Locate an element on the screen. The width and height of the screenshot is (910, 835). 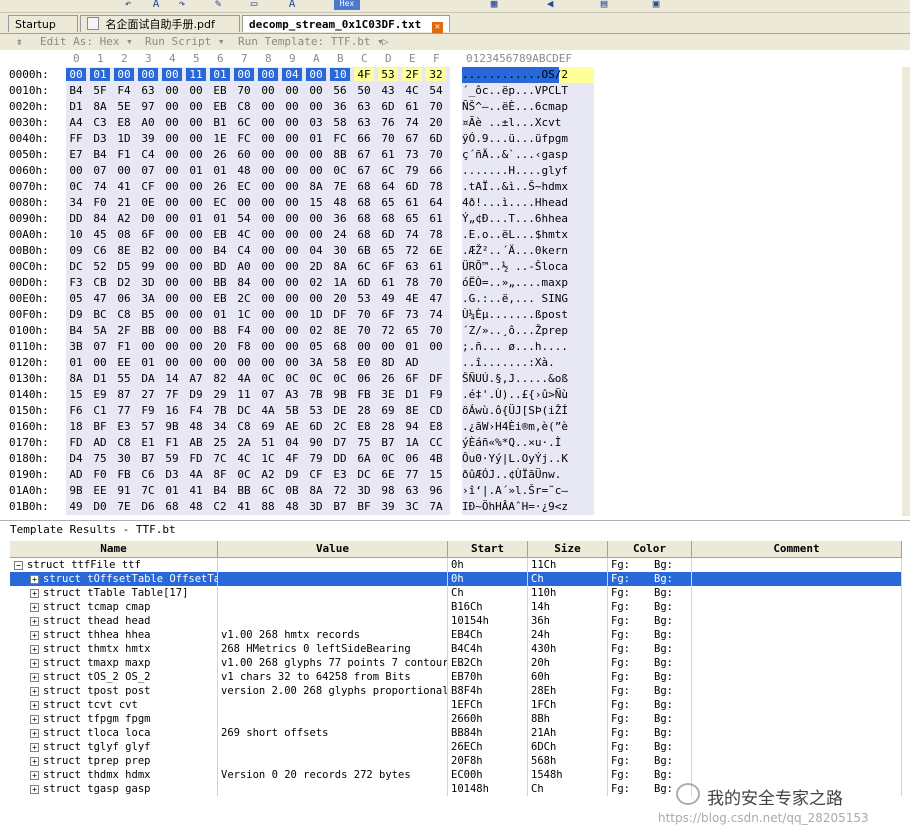
template-name-cell: + struct tfpgm fpgm is located at coordinates (114, 719).